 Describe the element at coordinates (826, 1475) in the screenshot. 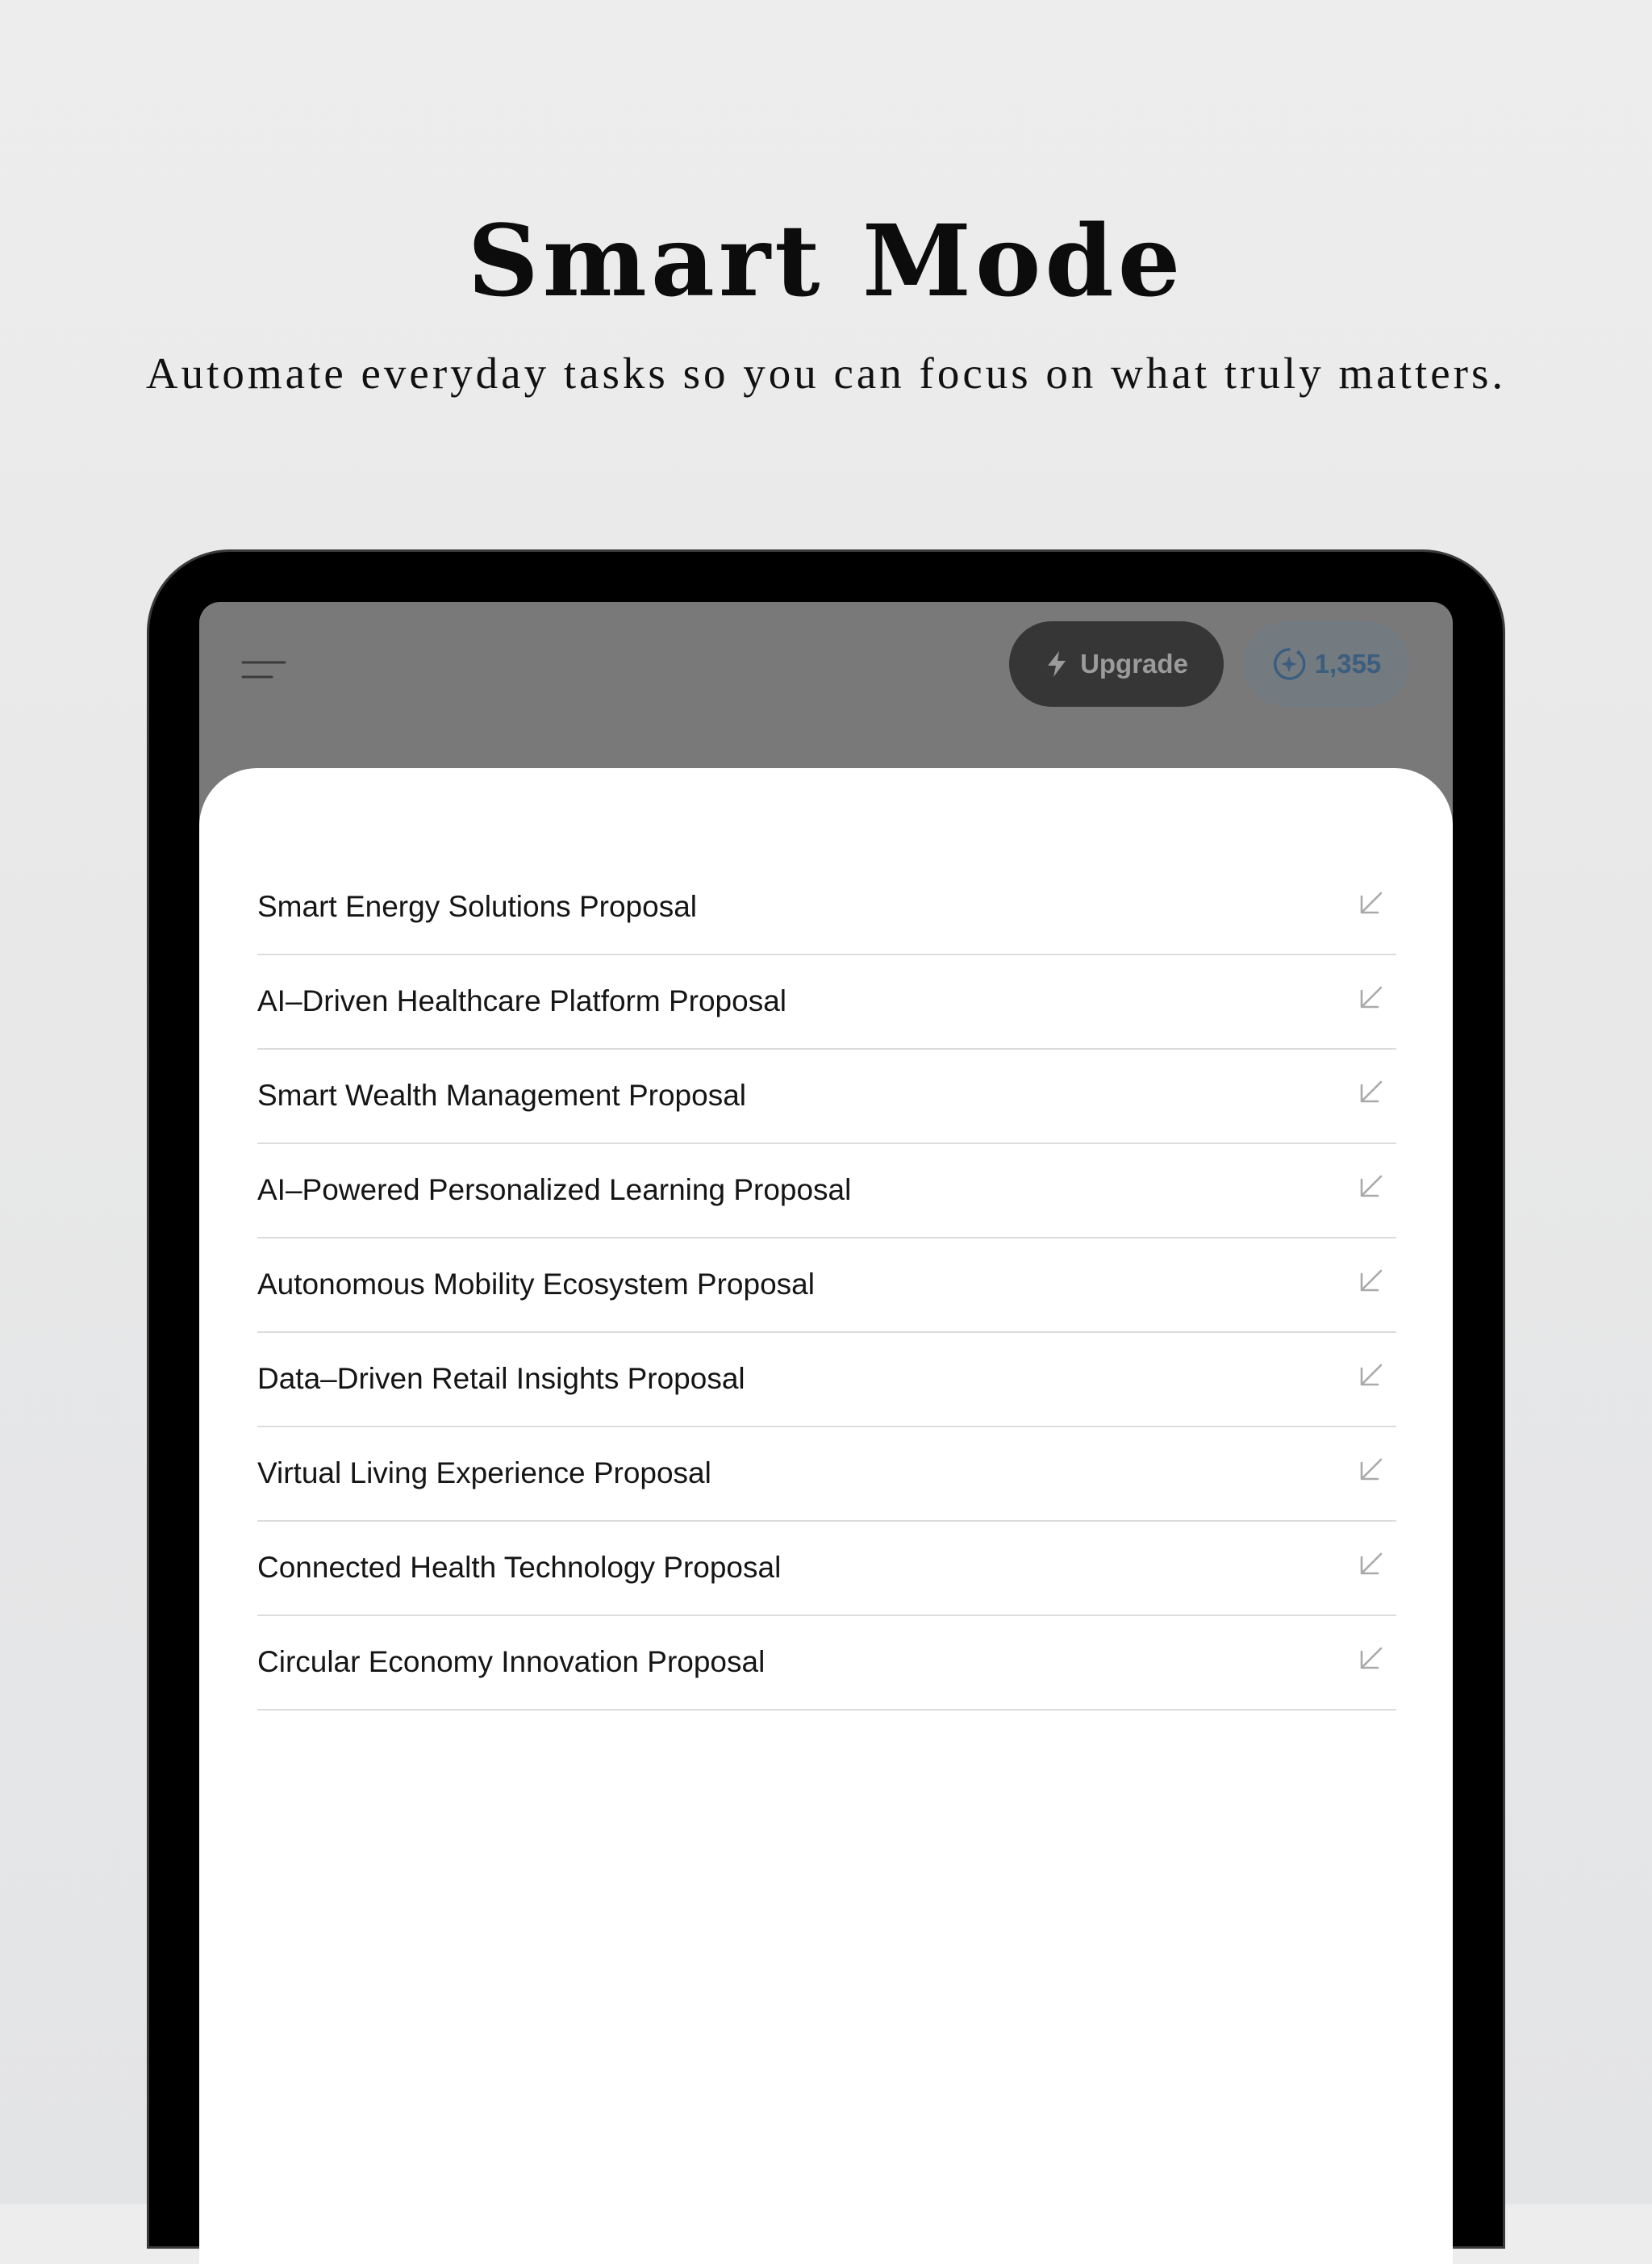

I see `list-item: Virtual Living Experience Proposal` at that location.